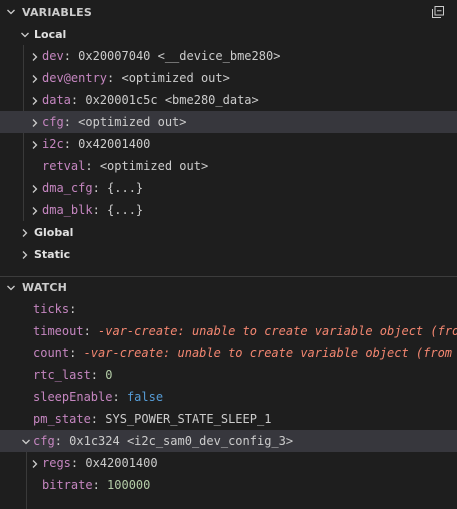  Describe the element at coordinates (129, 485) in the screenshot. I see `watch-child-value: 100000` at that location.